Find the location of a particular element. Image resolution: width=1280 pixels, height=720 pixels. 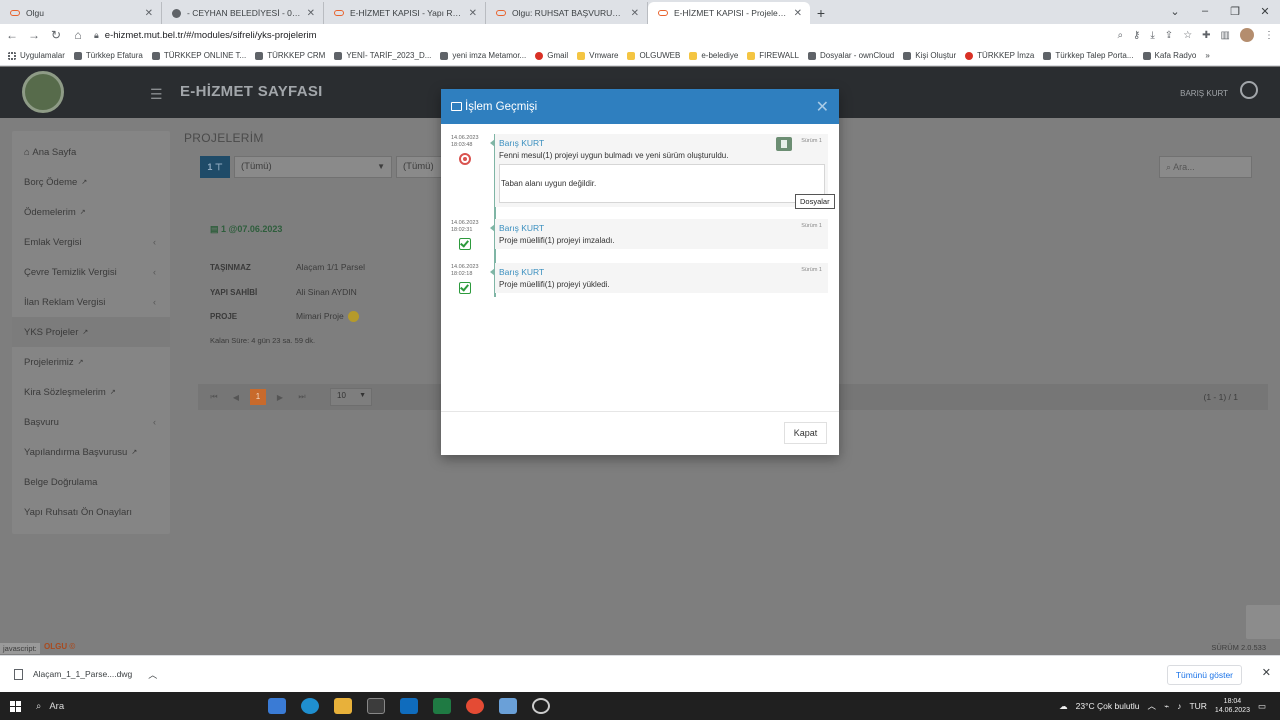

bookmark-item: Vmware is located at coordinates (597, 55).